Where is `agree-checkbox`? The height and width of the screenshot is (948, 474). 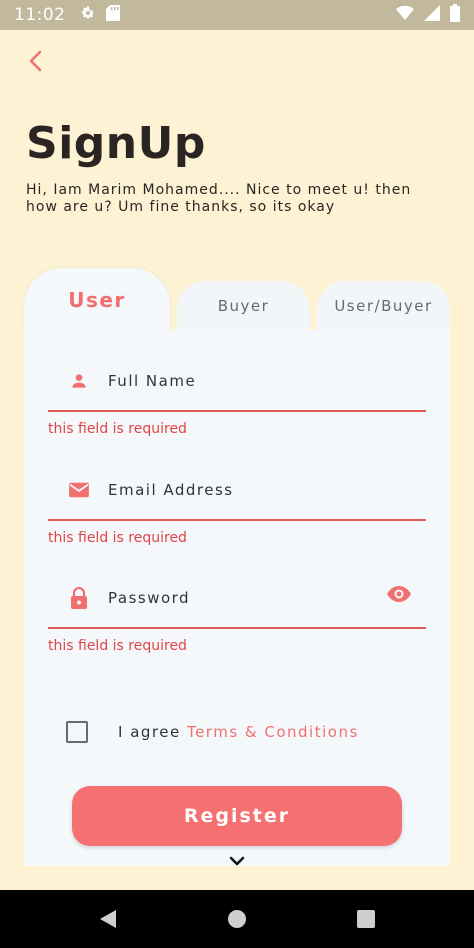 agree-checkbox is located at coordinates (77, 732).